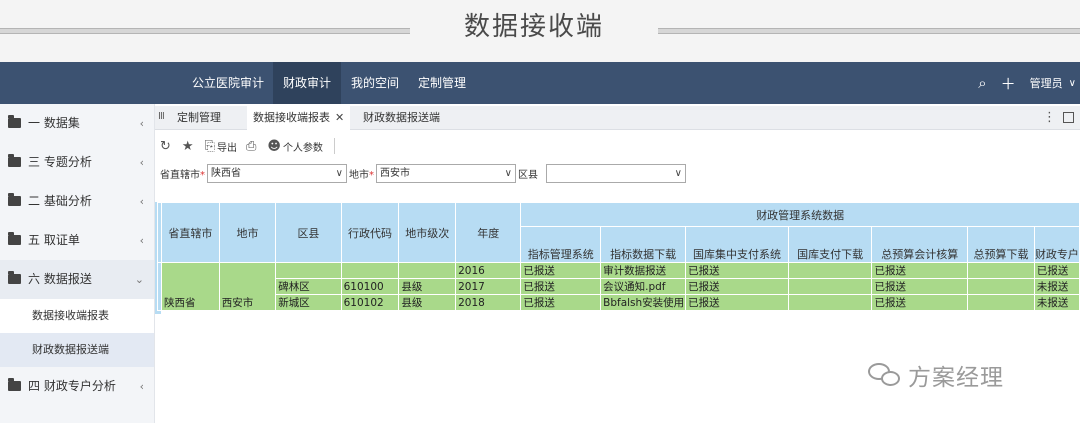 The image size is (1080, 423). I want to click on table-cell-link: 会议通知.pdf, so click(643, 286).